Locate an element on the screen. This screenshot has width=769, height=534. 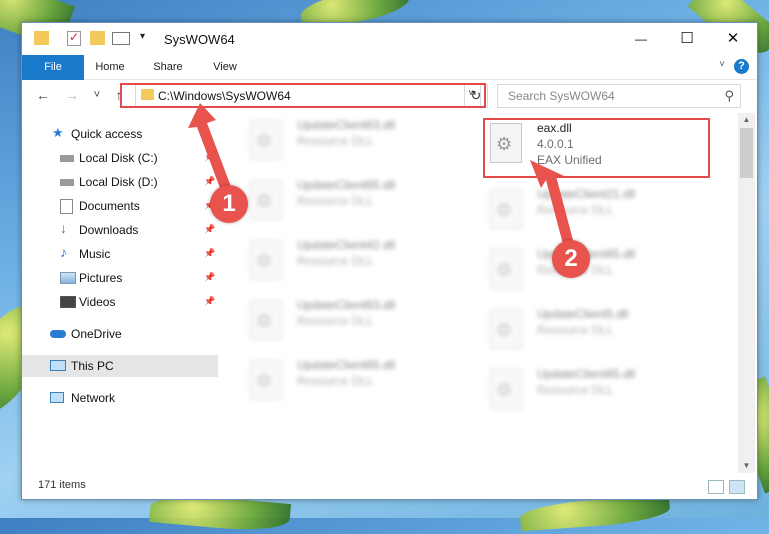
tab-view: View is located at coordinates (225, 67).